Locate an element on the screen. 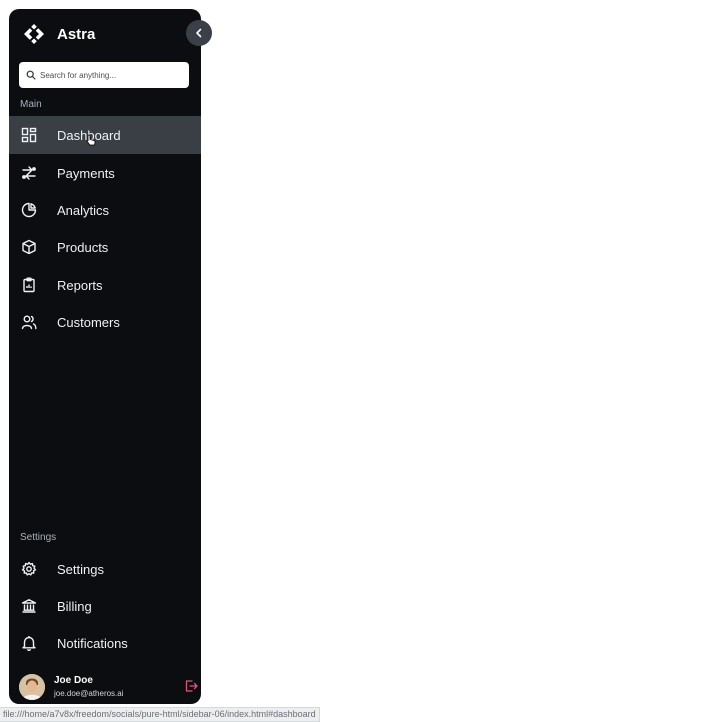  search-input is located at coordinates (110, 75).